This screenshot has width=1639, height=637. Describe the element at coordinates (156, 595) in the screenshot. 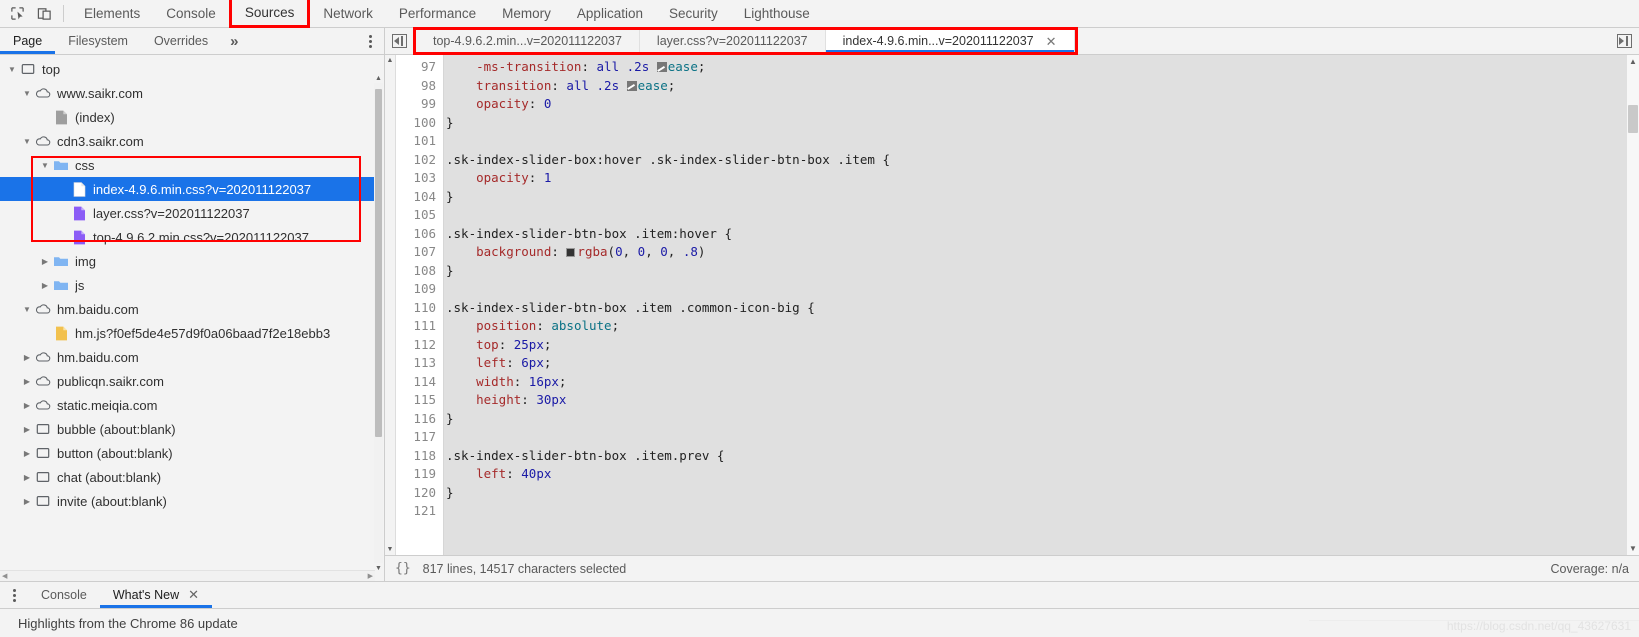

I see `drawer-tab-whats-new: What's New ✕` at that location.